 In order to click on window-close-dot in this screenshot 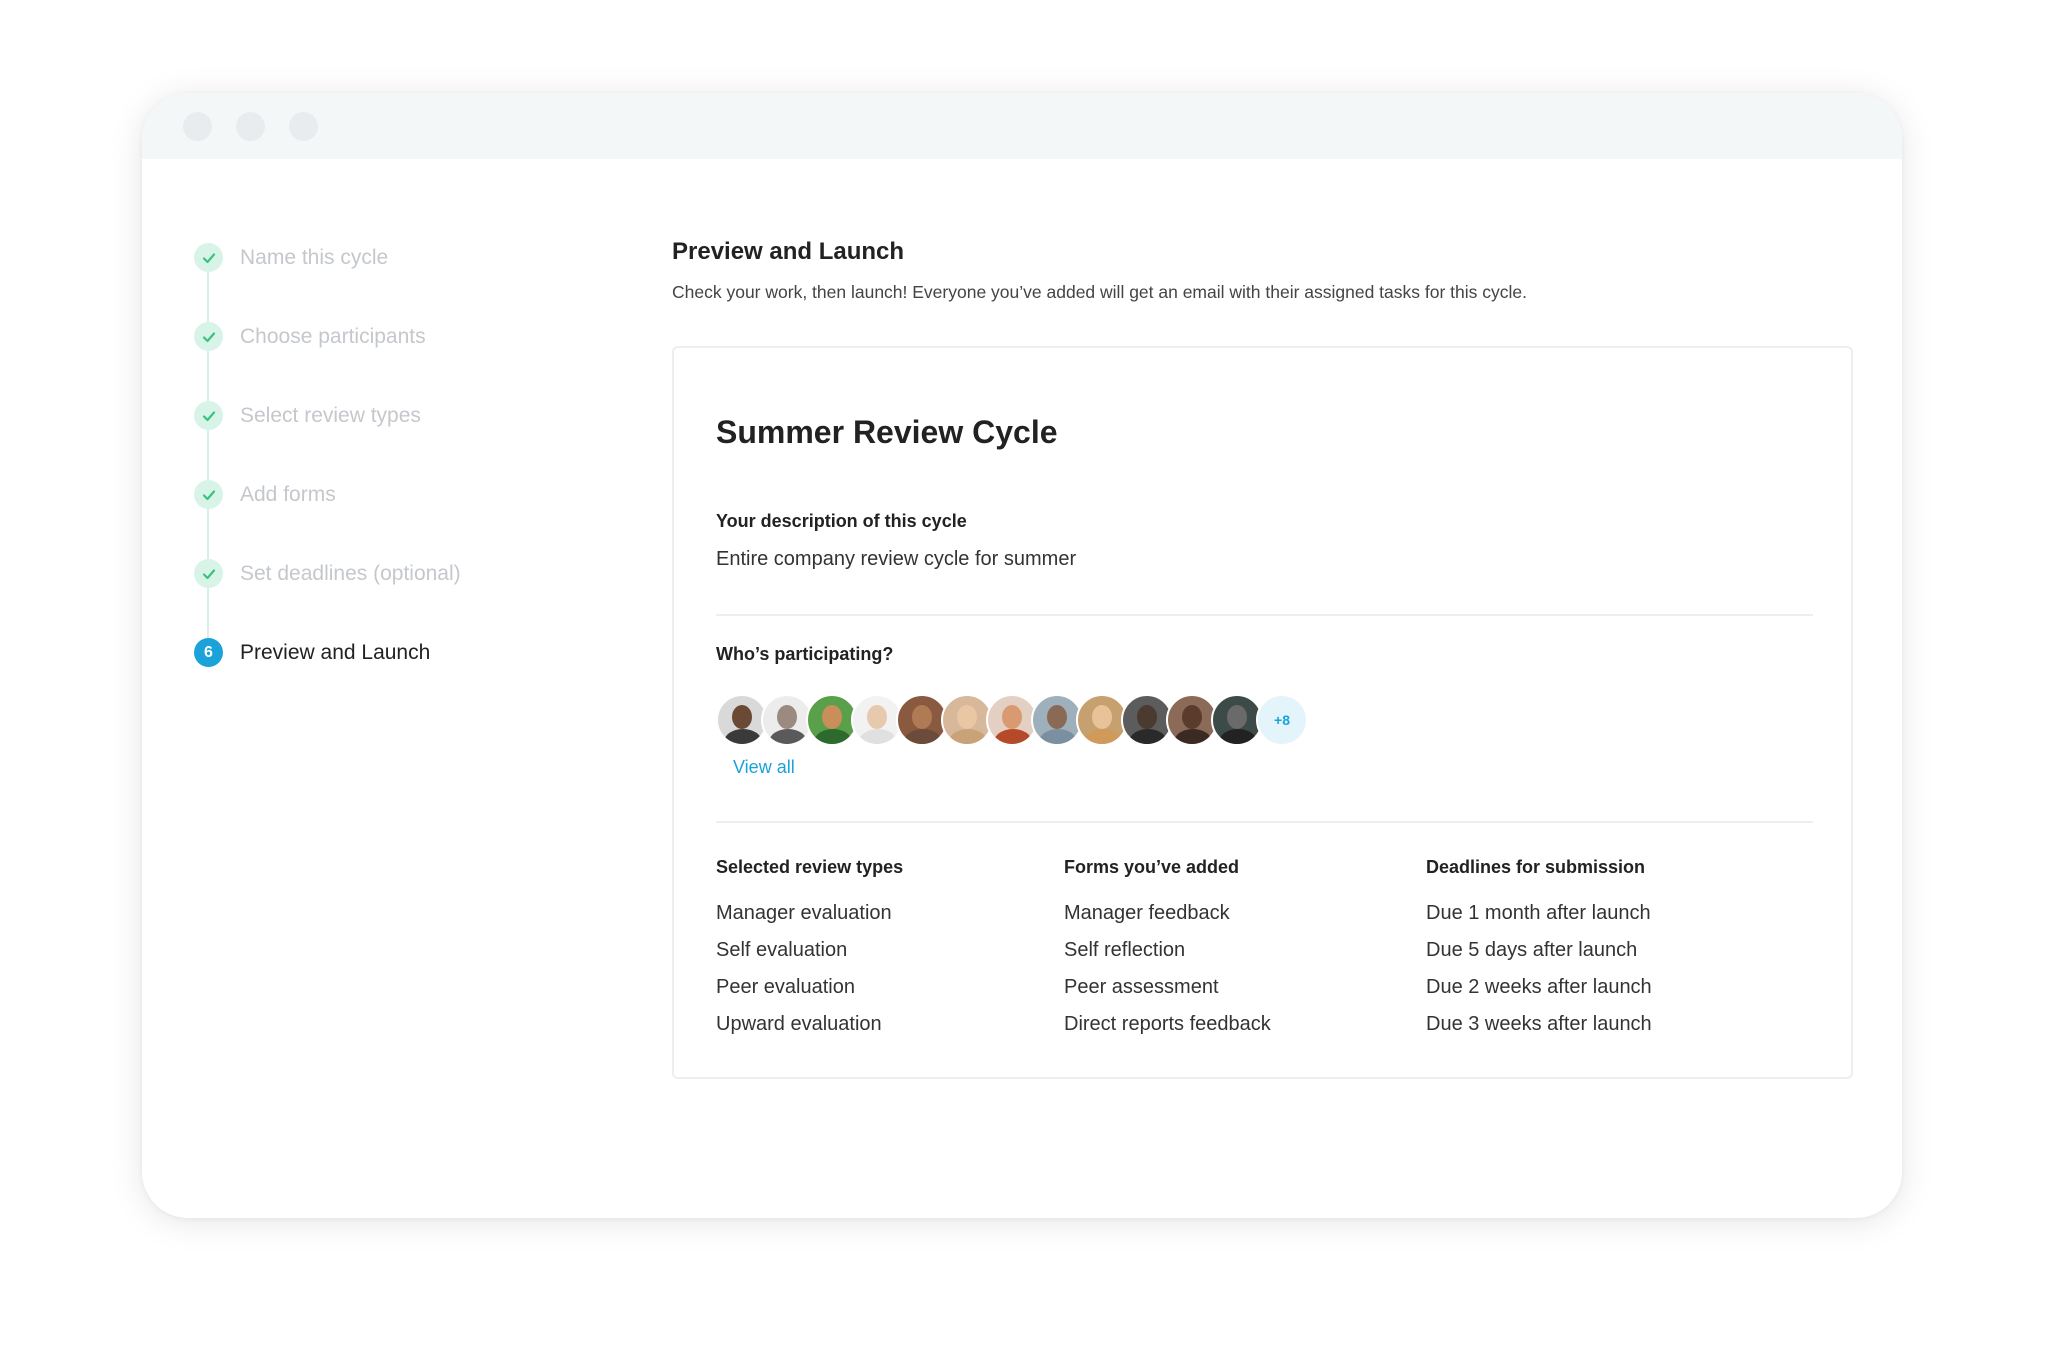, I will do `click(197, 126)`.